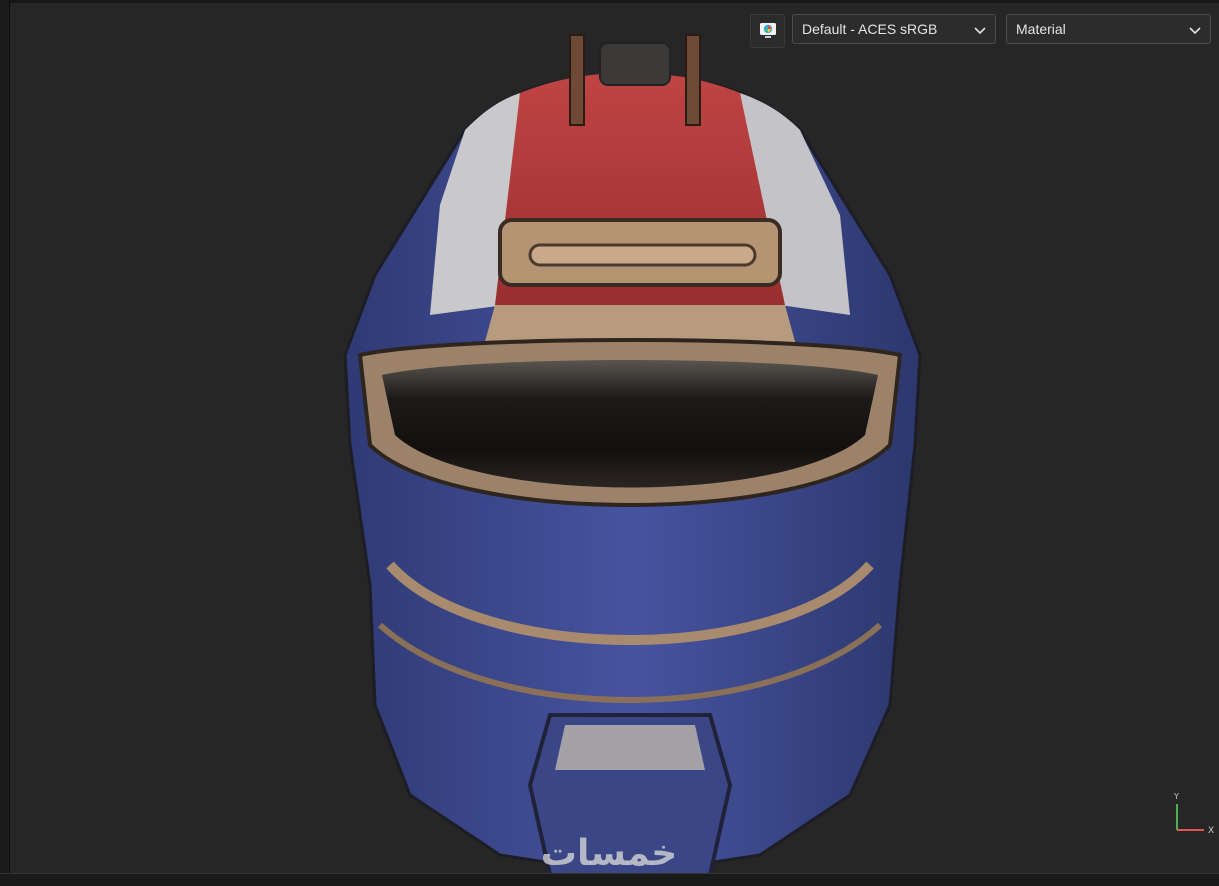 Image resolution: width=1219 pixels, height=886 pixels. Describe the element at coordinates (1176, 796) in the screenshot. I see `y-axis-label: Y` at that location.